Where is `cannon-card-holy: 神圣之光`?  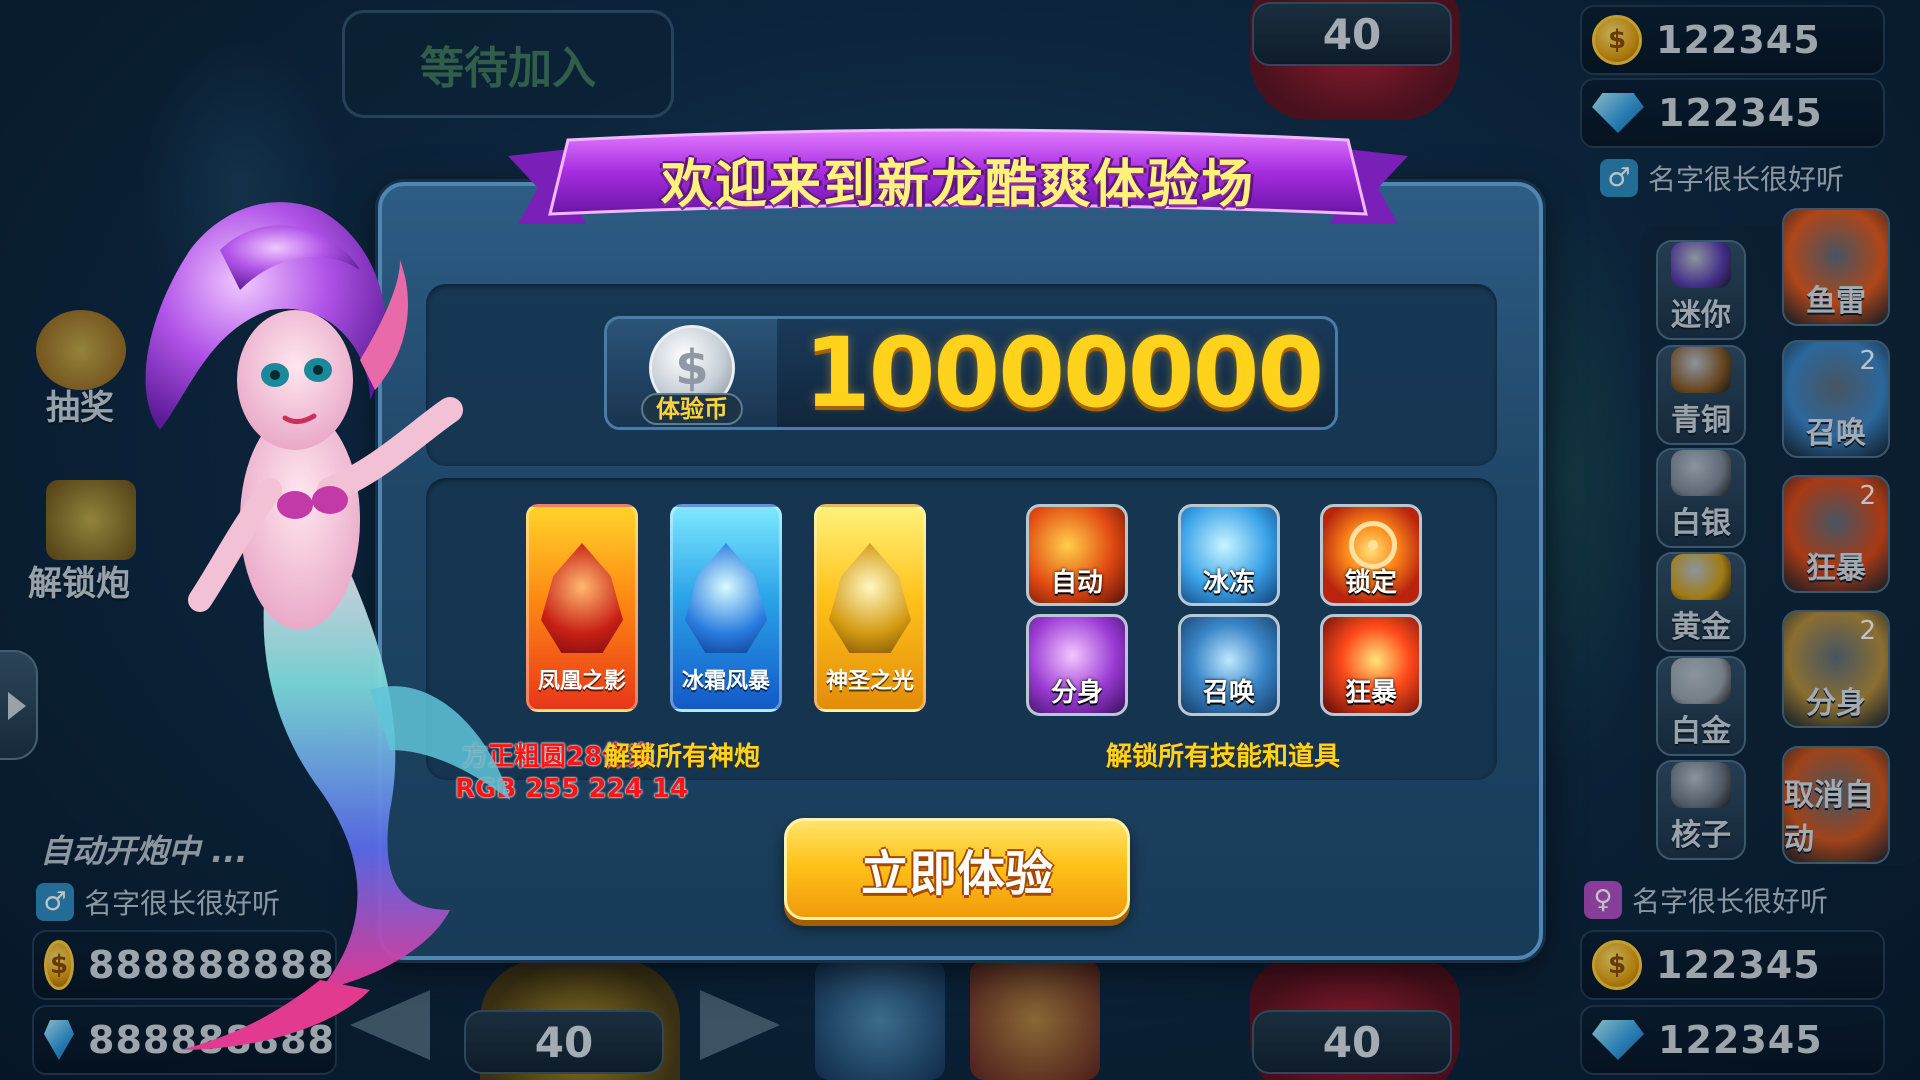 cannon-card-holy: 神圣之光 is located at coordinates (870, 608).